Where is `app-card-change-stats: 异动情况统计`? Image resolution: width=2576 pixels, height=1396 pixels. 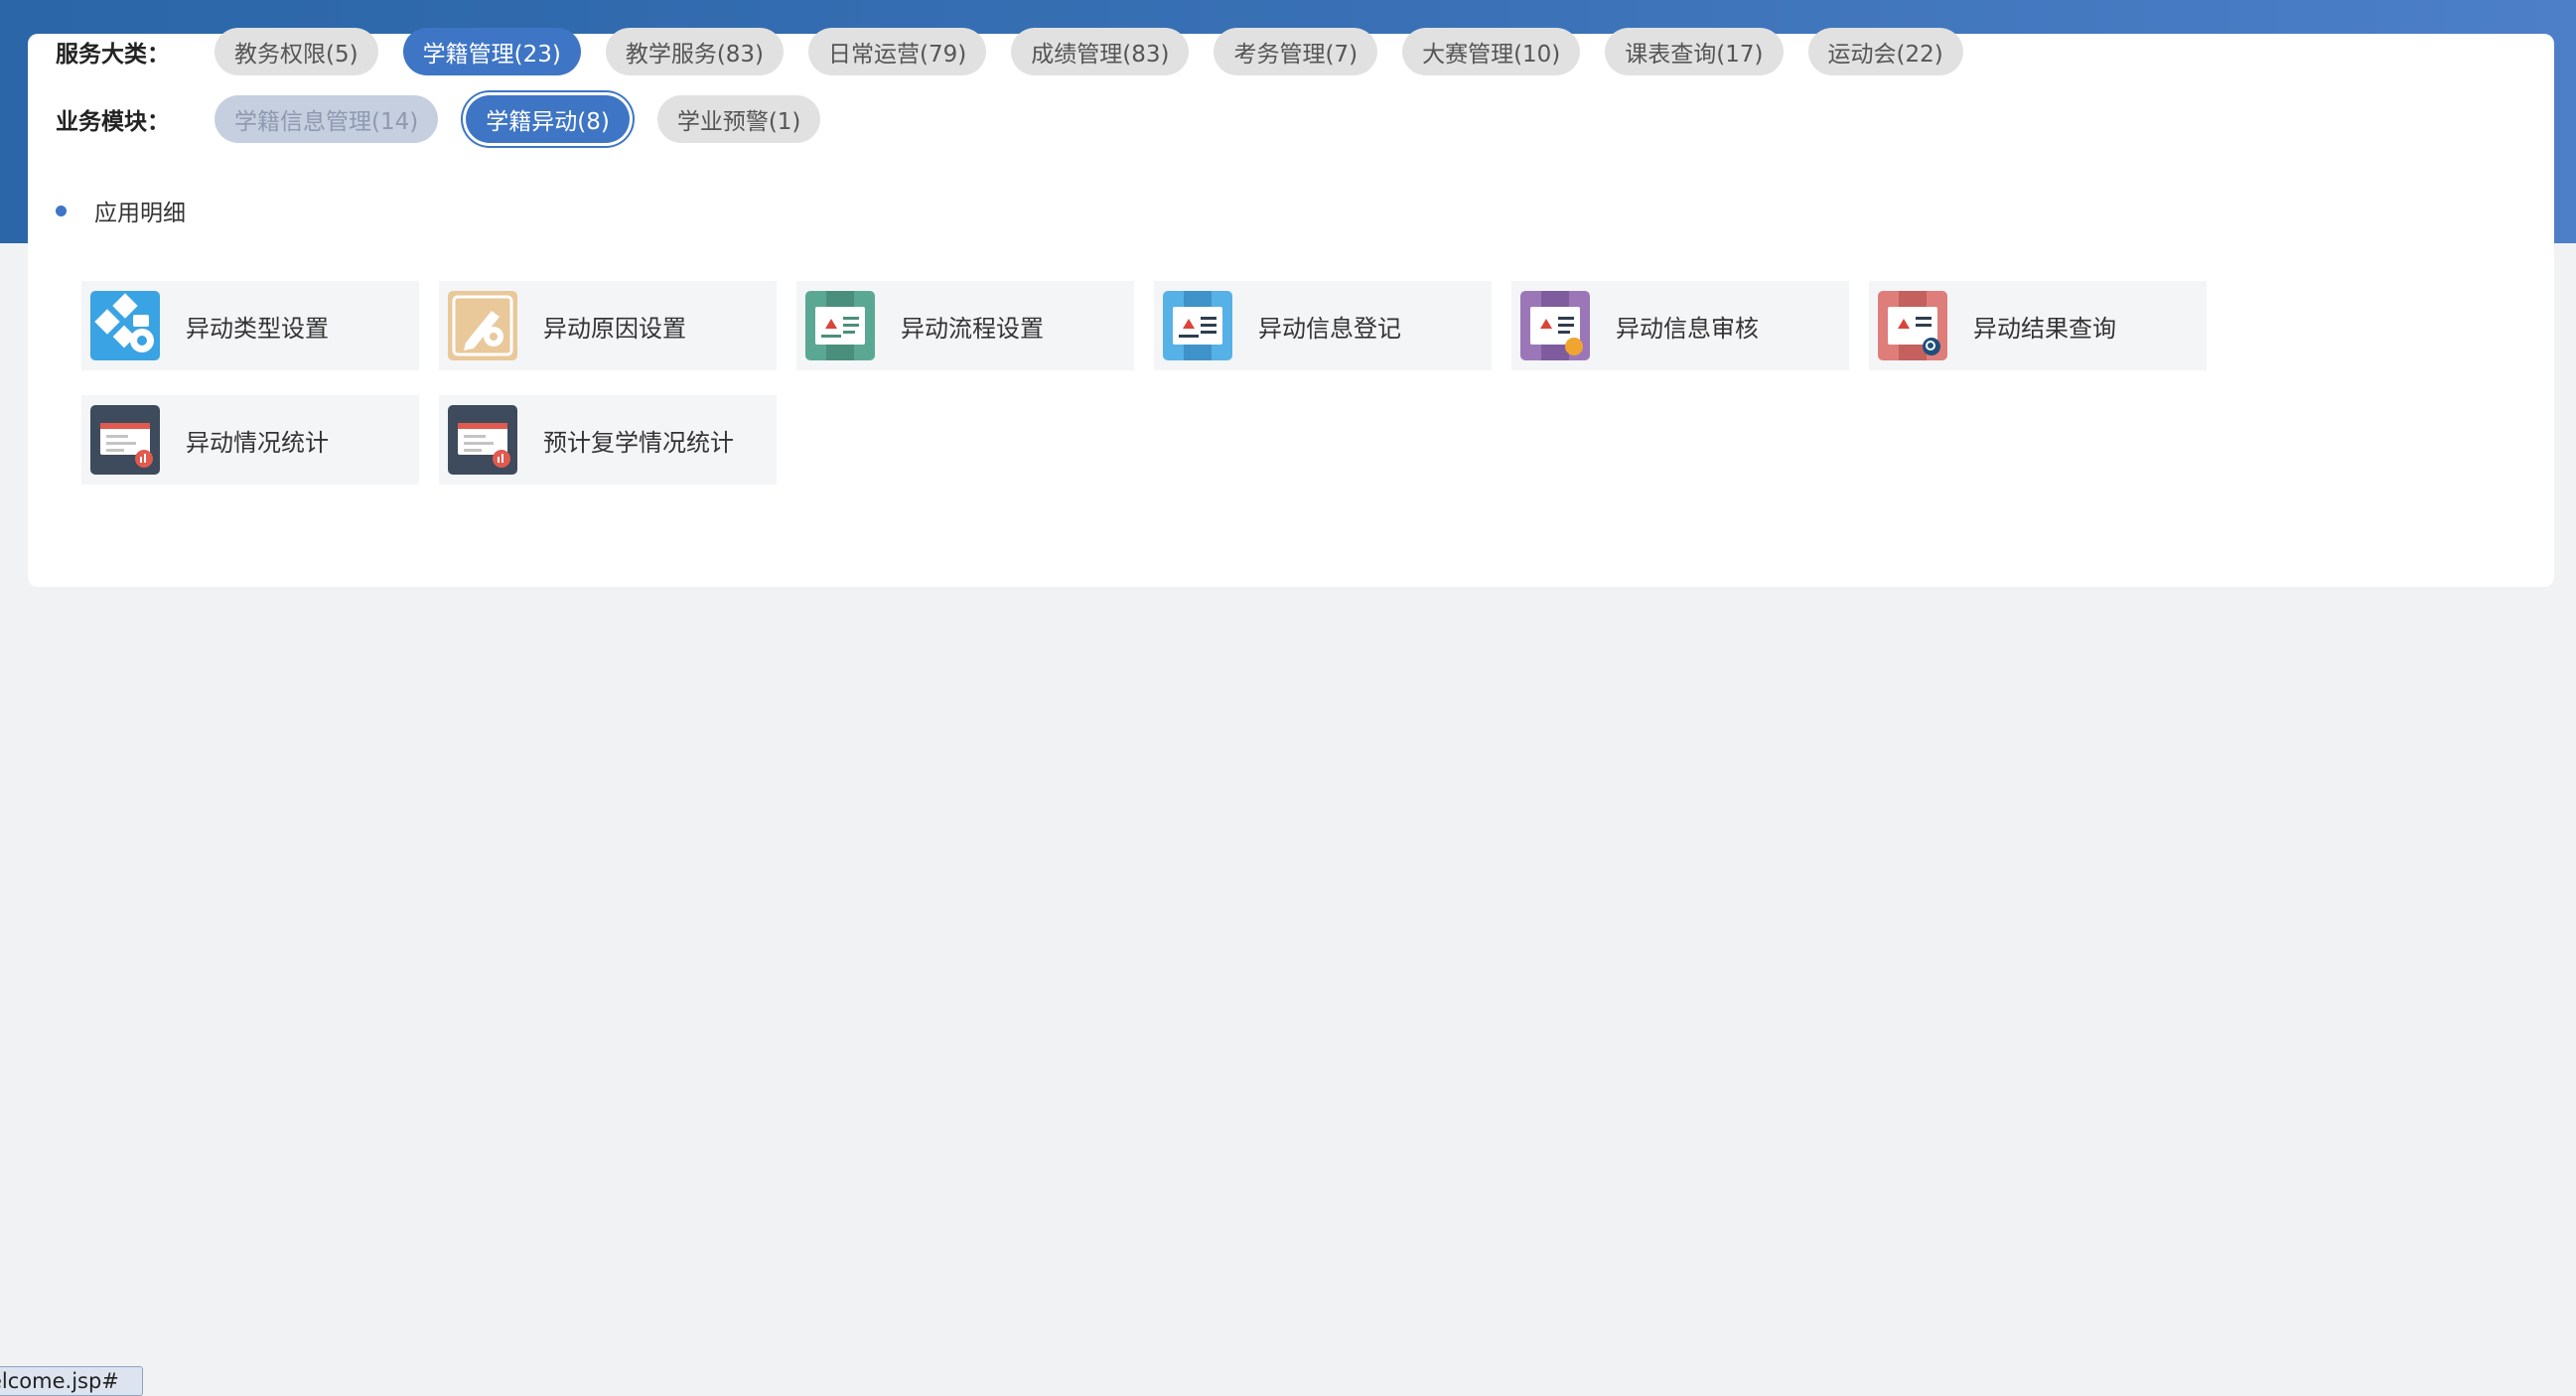
app-card-change-stats: 异动情况统计 is located at coordinates (250, 440).